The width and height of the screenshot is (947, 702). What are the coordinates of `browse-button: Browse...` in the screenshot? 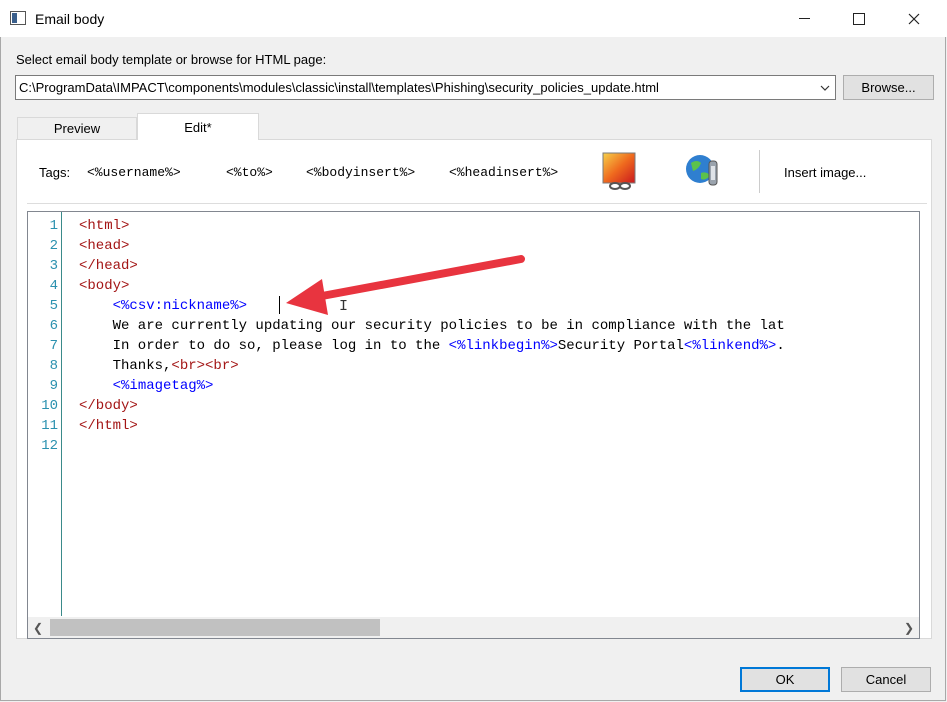 It's located at (888, 87).